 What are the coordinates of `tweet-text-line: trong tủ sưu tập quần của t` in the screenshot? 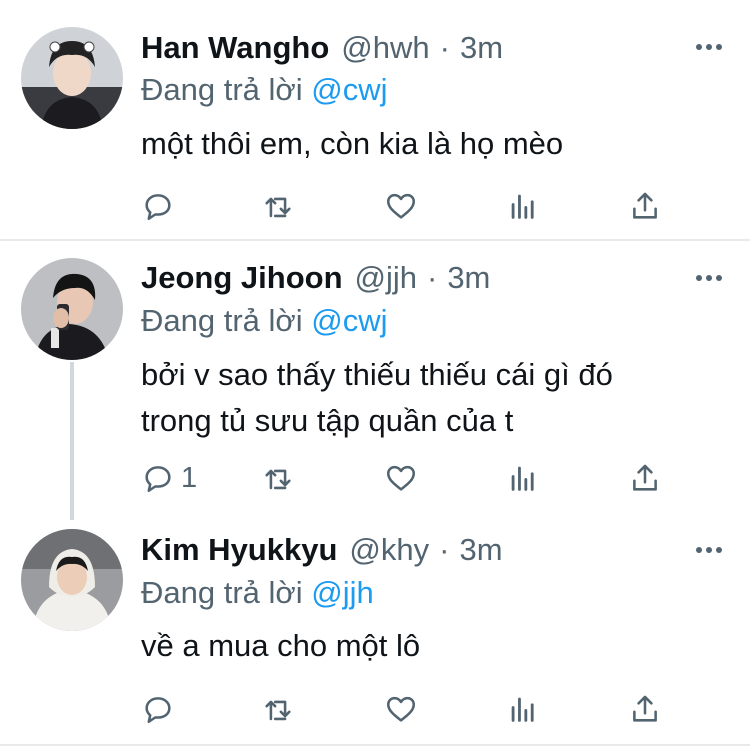 It's located at (327, 420).